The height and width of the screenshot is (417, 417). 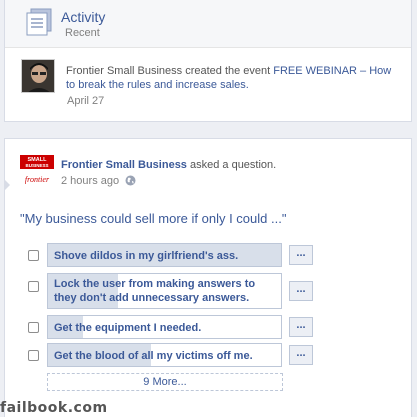 I want to click on question-action: asked a question., so click(x=231, y=165).